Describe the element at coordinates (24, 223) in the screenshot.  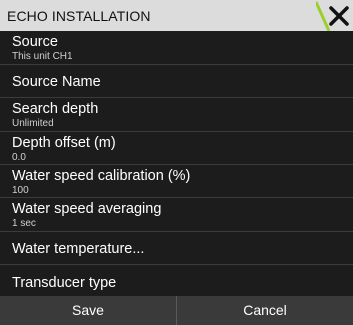
I see `list-item-value: 1 sec` at that location.